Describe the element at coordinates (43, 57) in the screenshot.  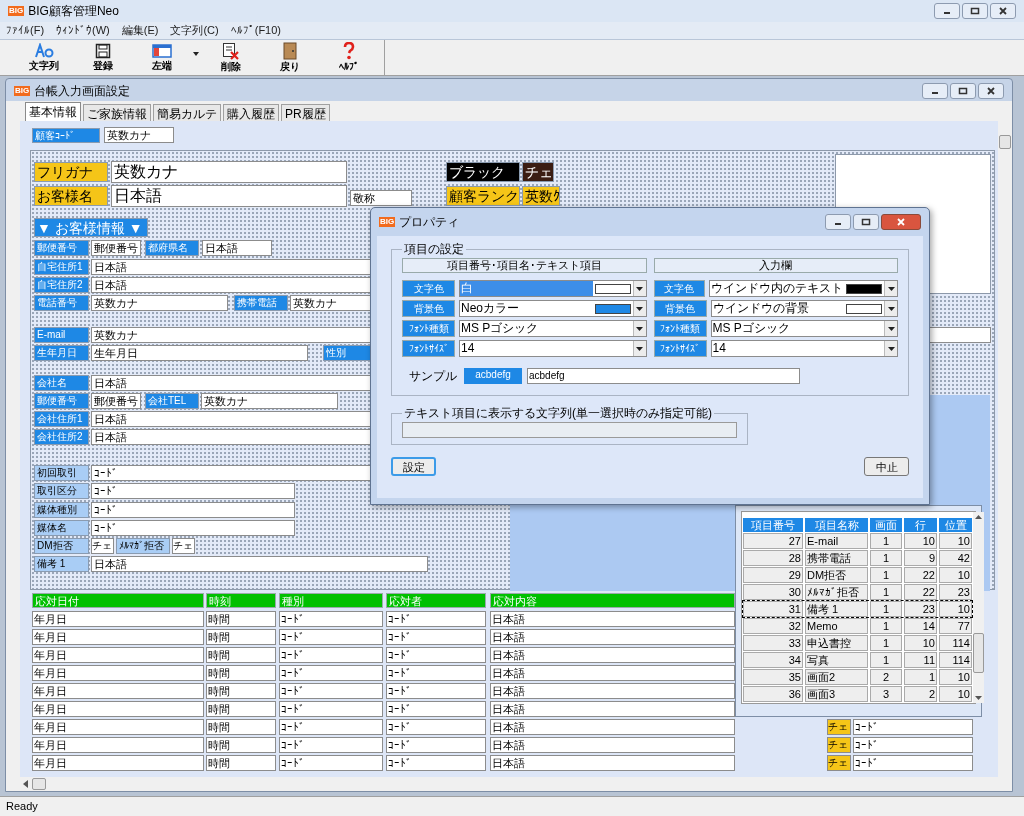
I see `toolbar-button: 文字列` at that location.